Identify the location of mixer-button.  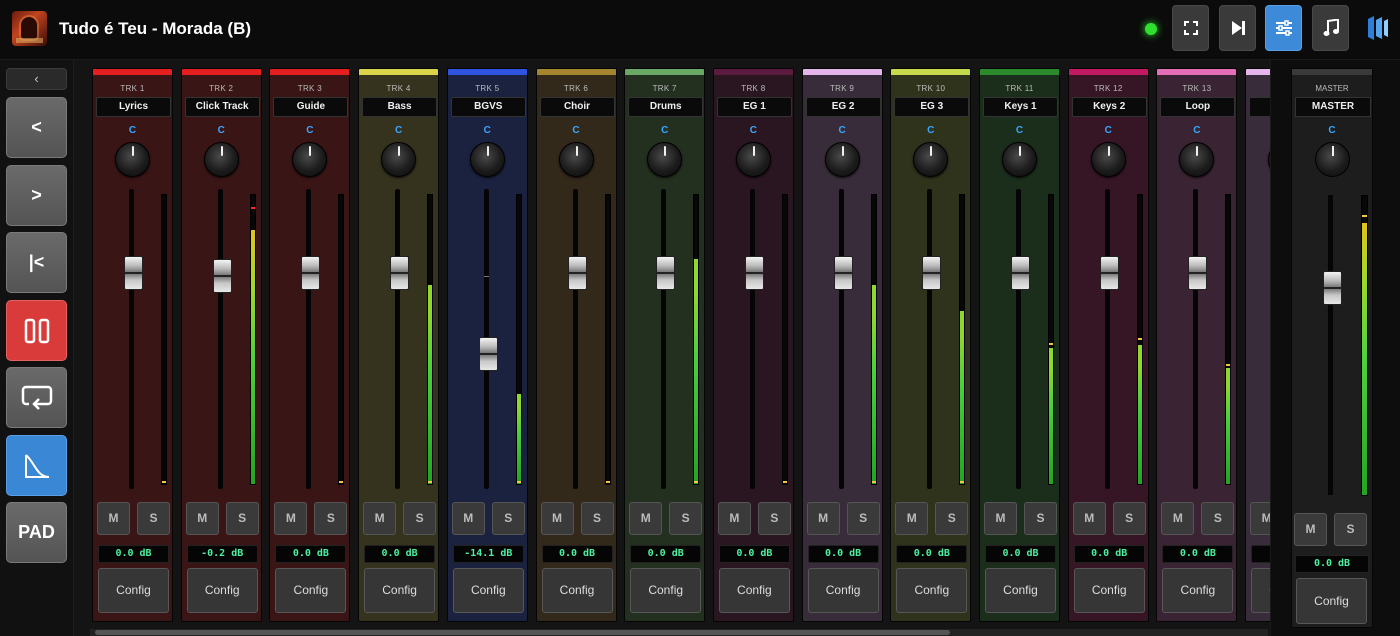
(1283, 28).